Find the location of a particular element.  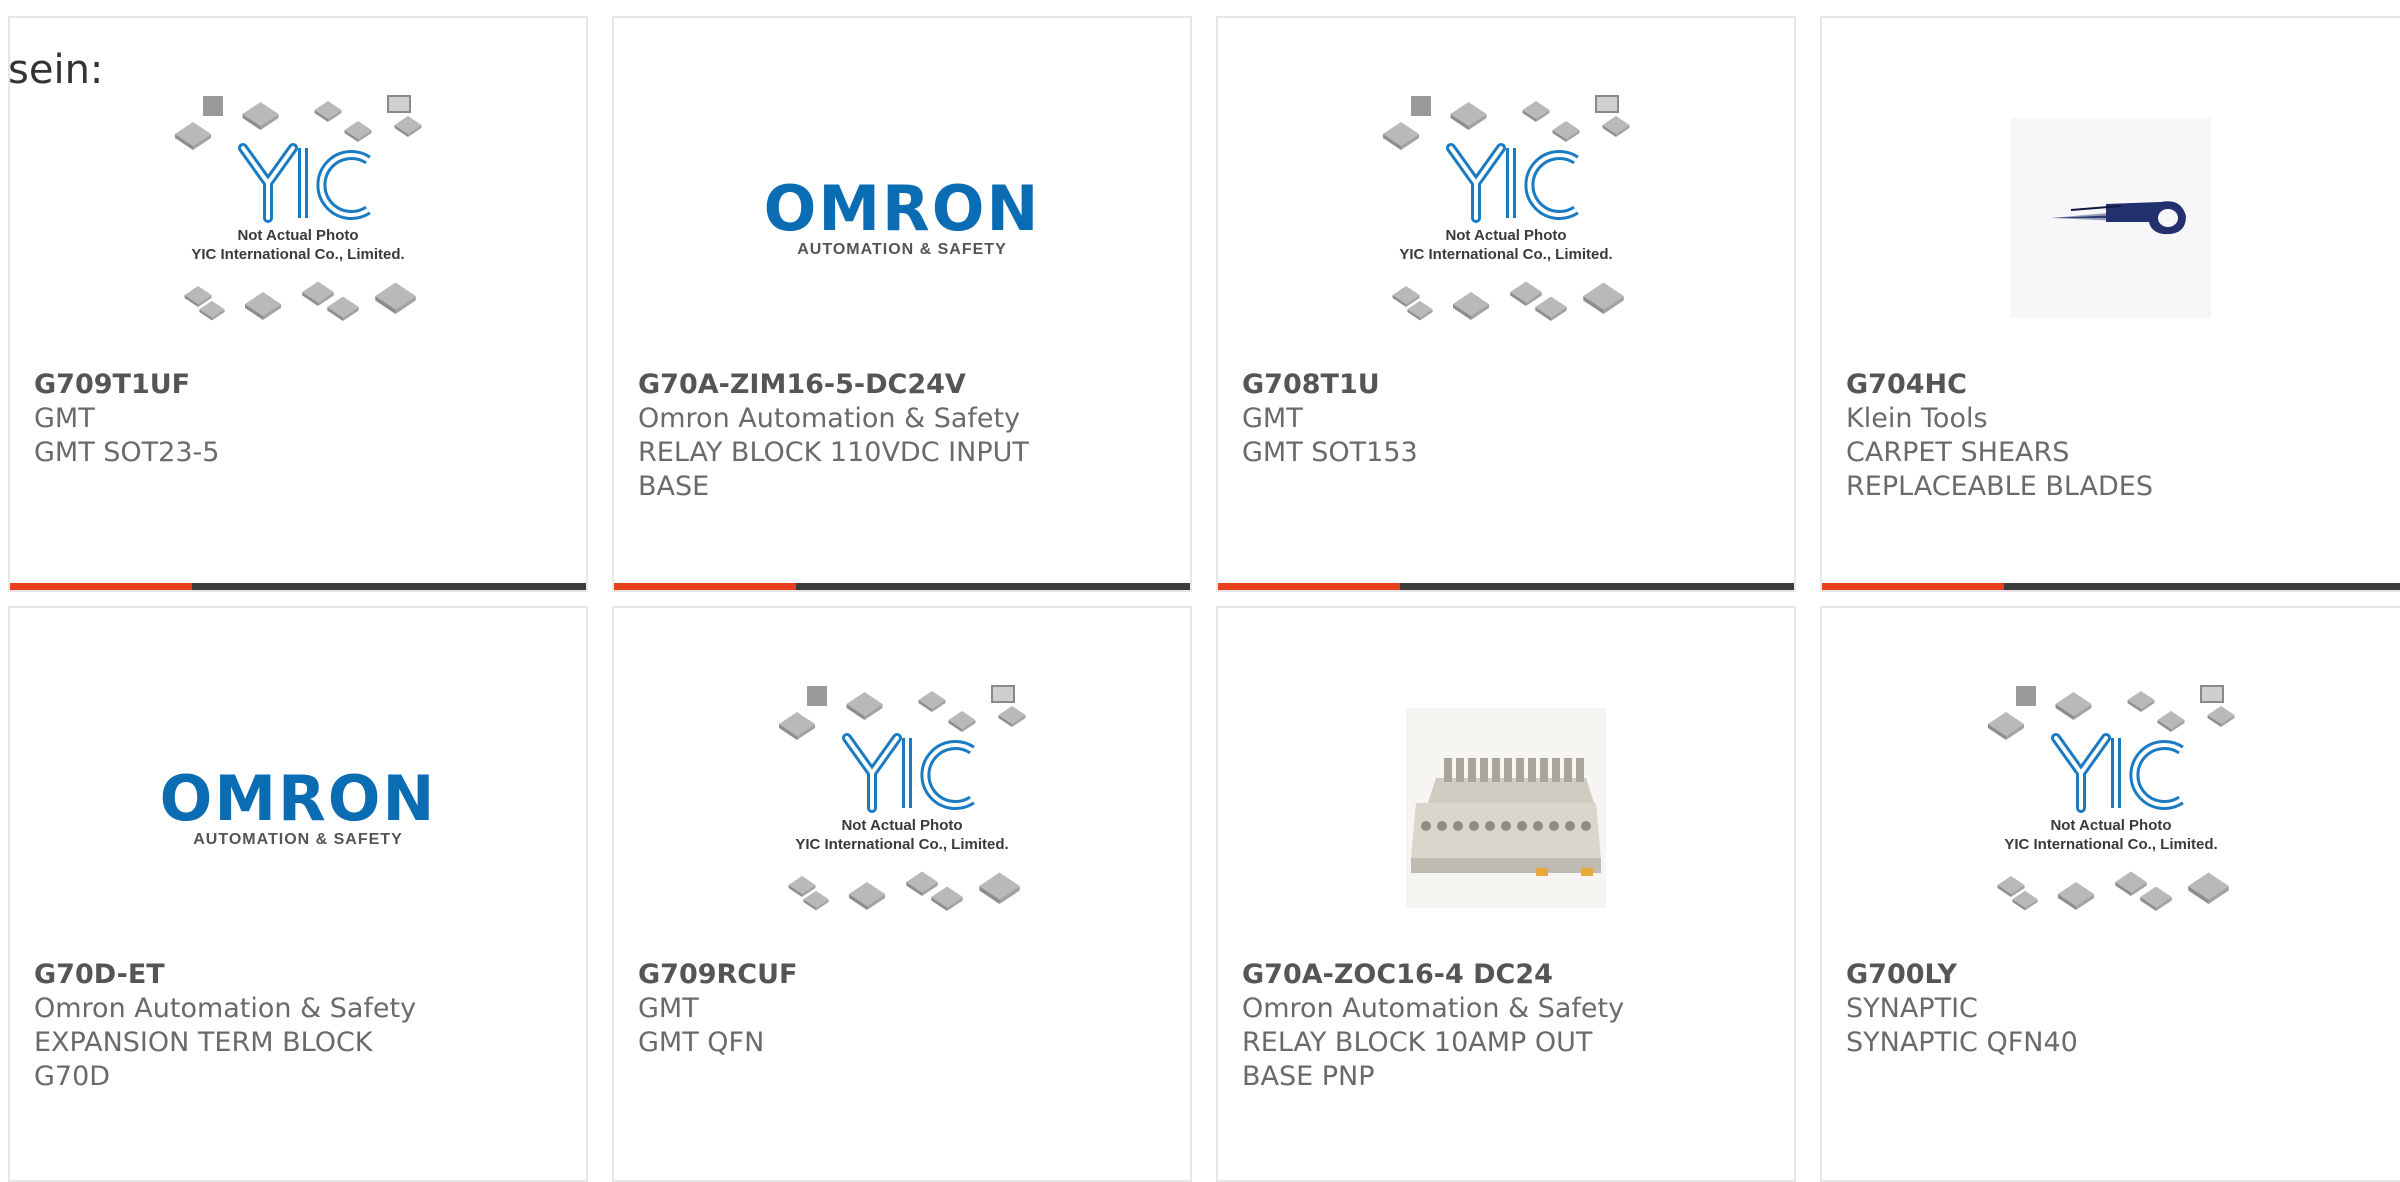

description: GMT SOT153 is located at coordinates (1330, 452).